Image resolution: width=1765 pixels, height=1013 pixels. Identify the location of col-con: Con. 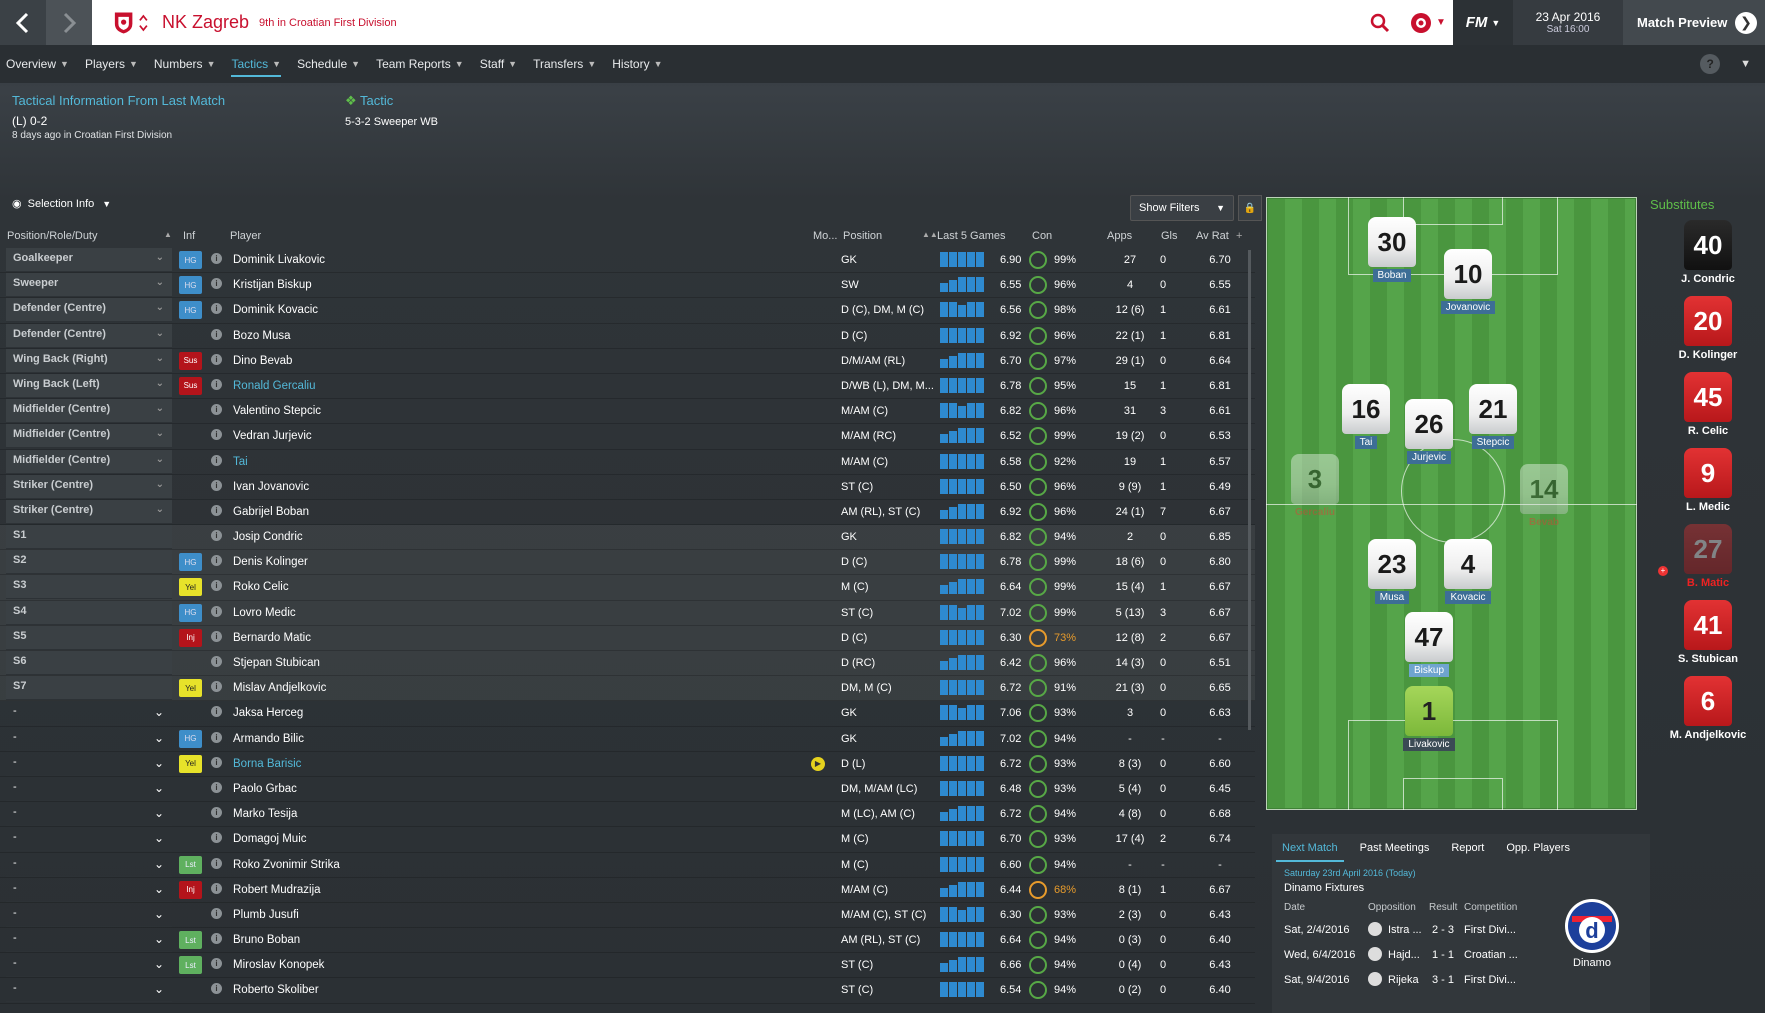
(1042, 236).